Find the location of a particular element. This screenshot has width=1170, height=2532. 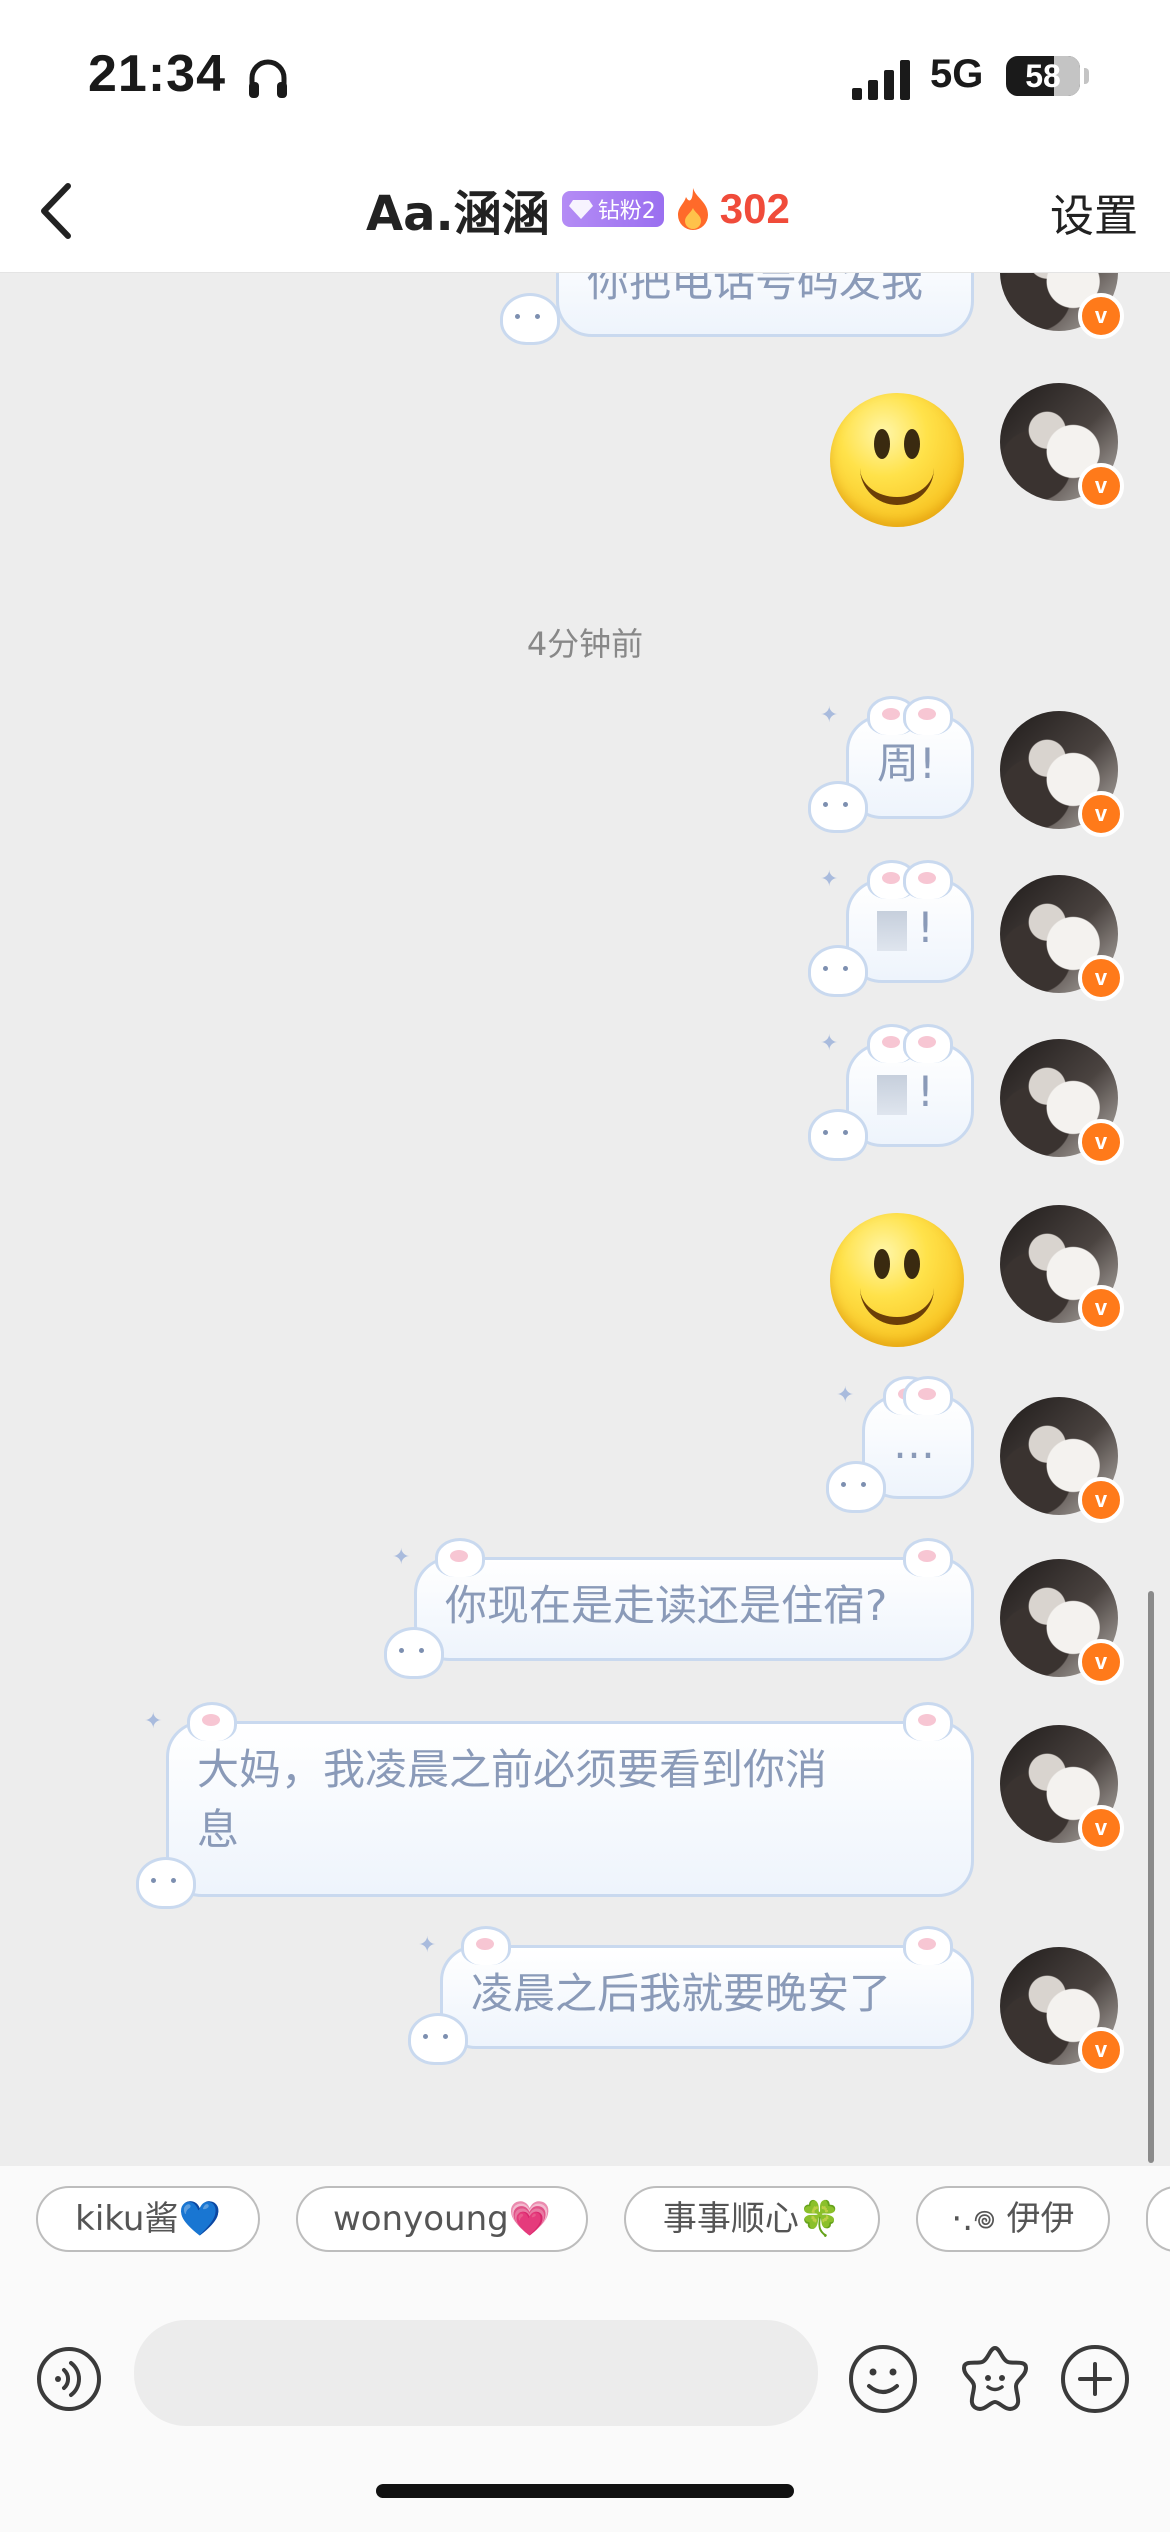

quick-tag: kiku酱💙 is located at coordinates (148, 2219).